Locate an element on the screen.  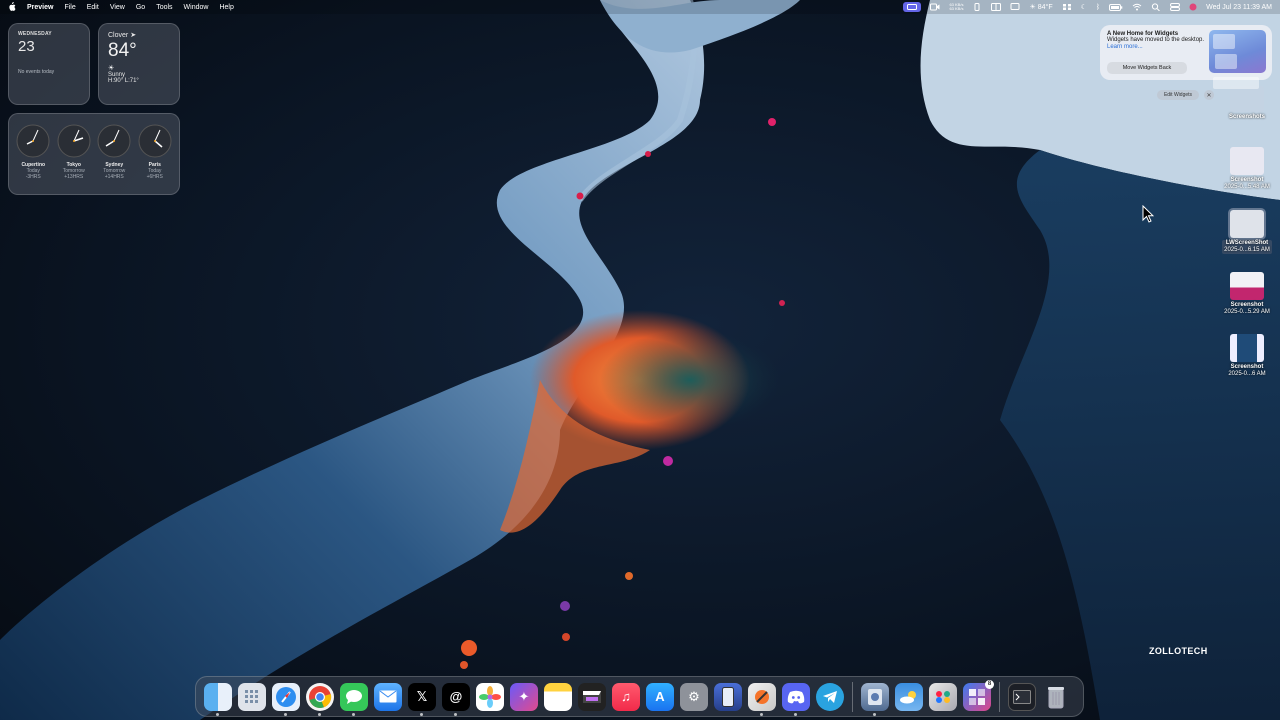
world-clock-sydney: Sydney Tomorrow +14HRS is located at coordinates (114, 159).